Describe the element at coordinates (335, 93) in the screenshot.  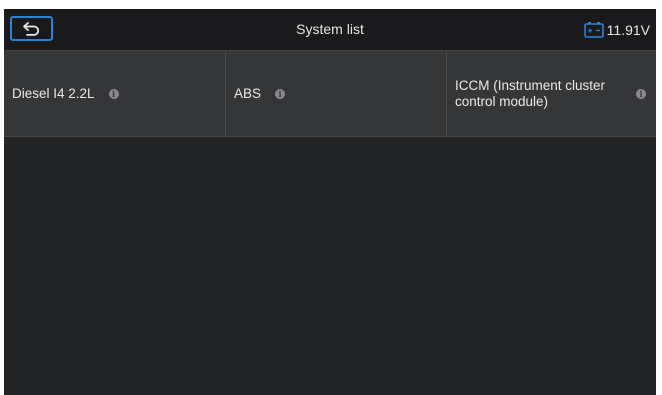
I see `system-item-abs: ABS i` at that location.